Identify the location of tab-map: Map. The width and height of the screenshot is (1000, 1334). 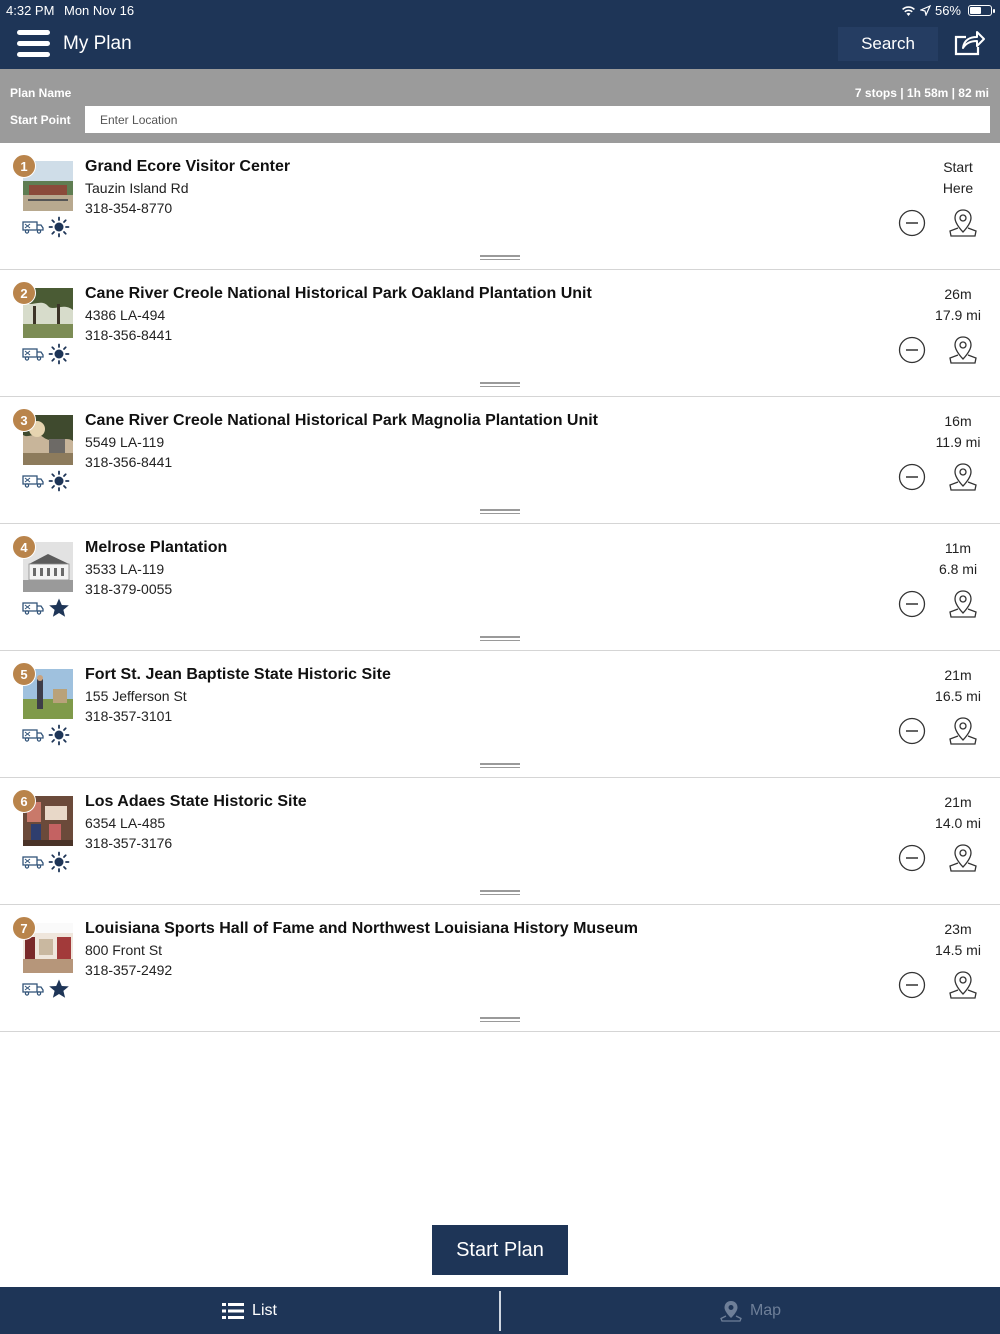
(750, 1310).